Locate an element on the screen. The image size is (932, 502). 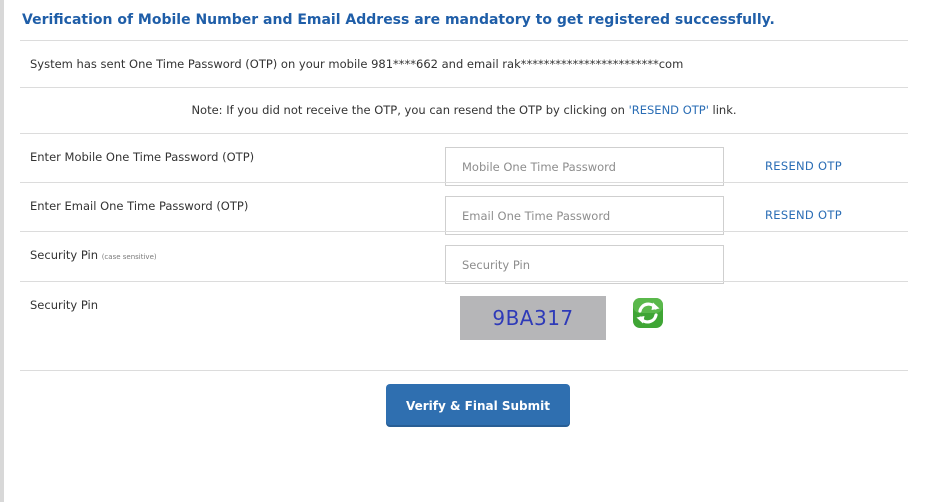
refresh-icon is located at coordinates (648, 313).